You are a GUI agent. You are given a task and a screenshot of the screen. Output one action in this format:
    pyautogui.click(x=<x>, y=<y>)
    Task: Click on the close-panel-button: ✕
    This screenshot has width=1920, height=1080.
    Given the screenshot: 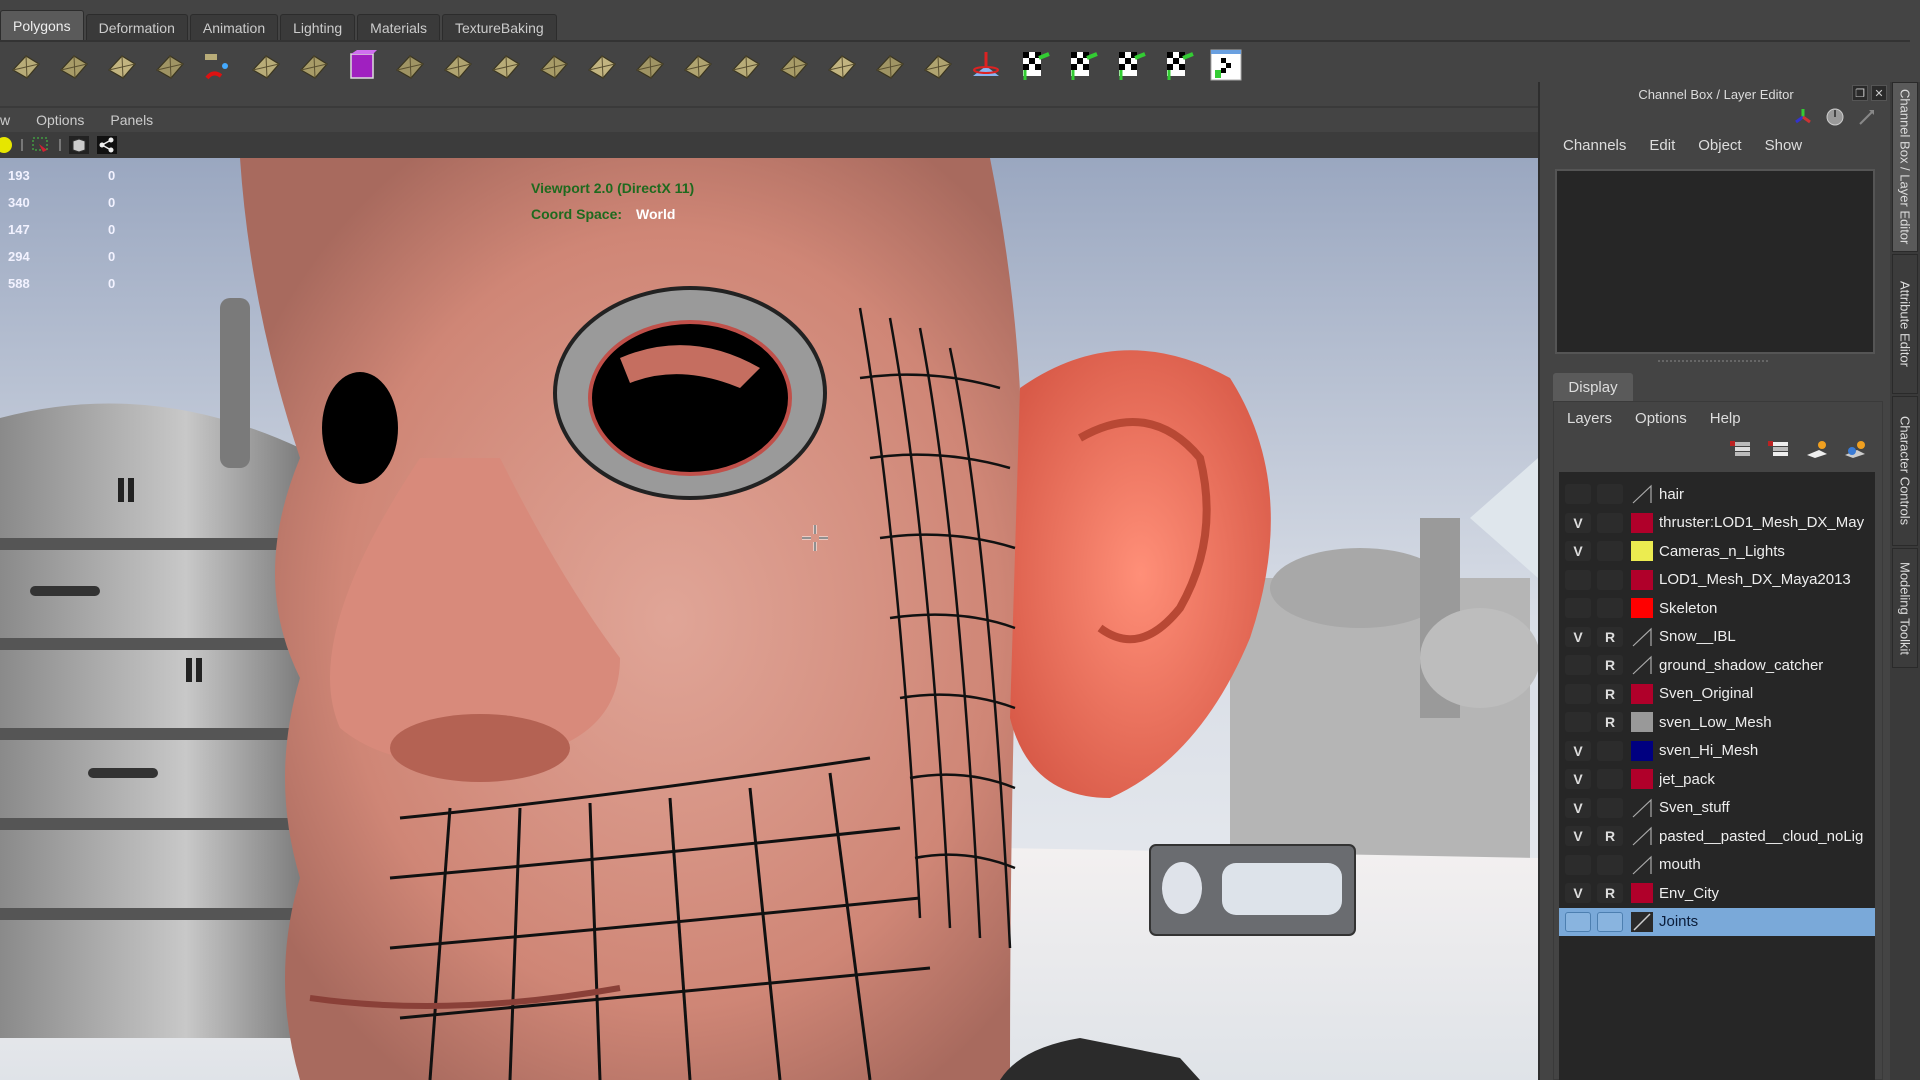 What is the action you would take?
    pyautogui.click(x=1879, y=93)
    